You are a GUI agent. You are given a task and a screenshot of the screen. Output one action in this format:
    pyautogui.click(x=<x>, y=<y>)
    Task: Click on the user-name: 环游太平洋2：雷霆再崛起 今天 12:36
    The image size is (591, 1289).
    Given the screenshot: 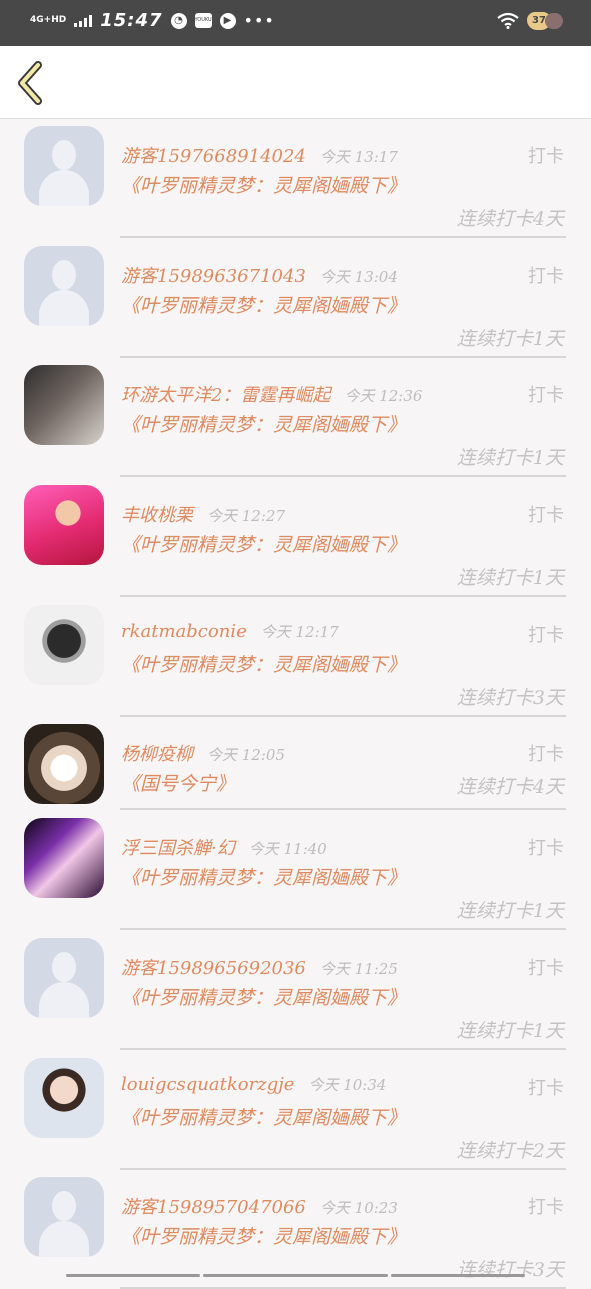 What is the action you would take?
    pyautogui.click(x=271, y=394)
    